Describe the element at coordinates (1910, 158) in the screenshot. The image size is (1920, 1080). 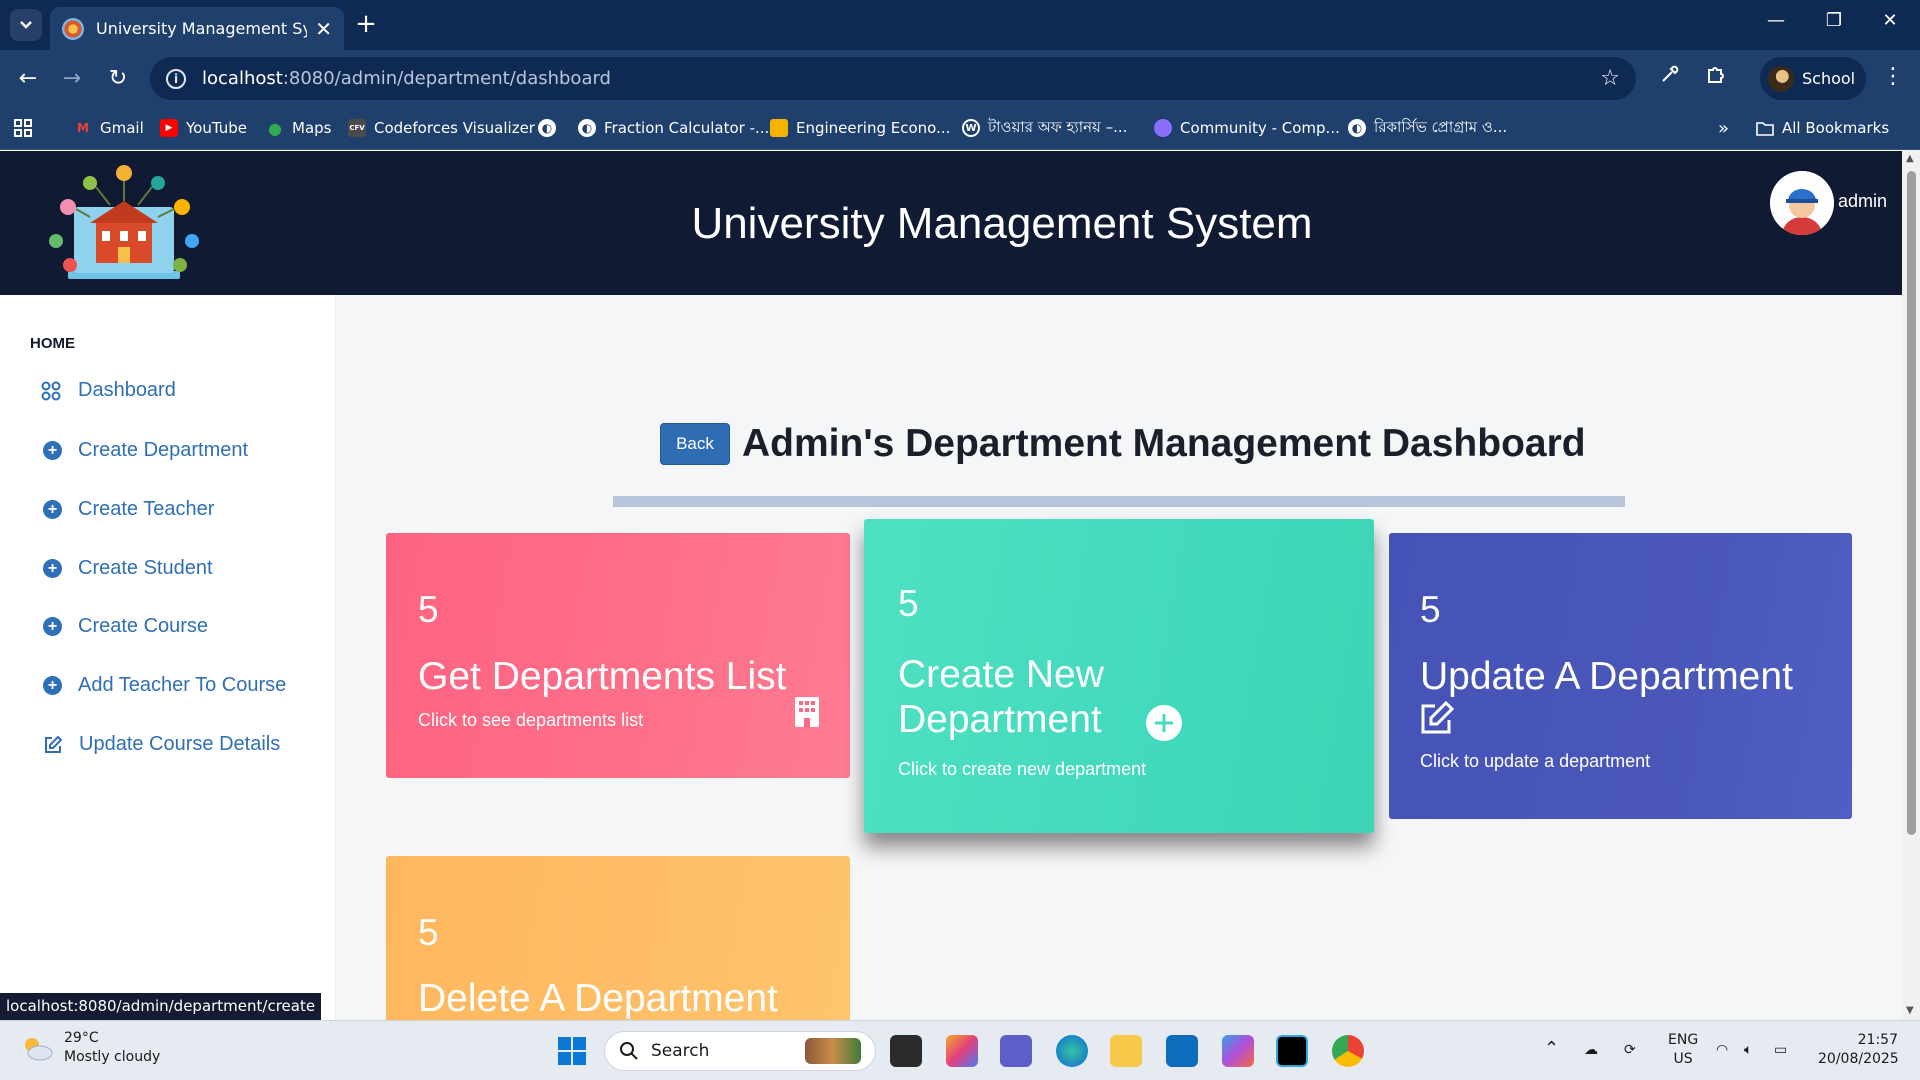
I see `scroll-up-icon: ▲` at that location.